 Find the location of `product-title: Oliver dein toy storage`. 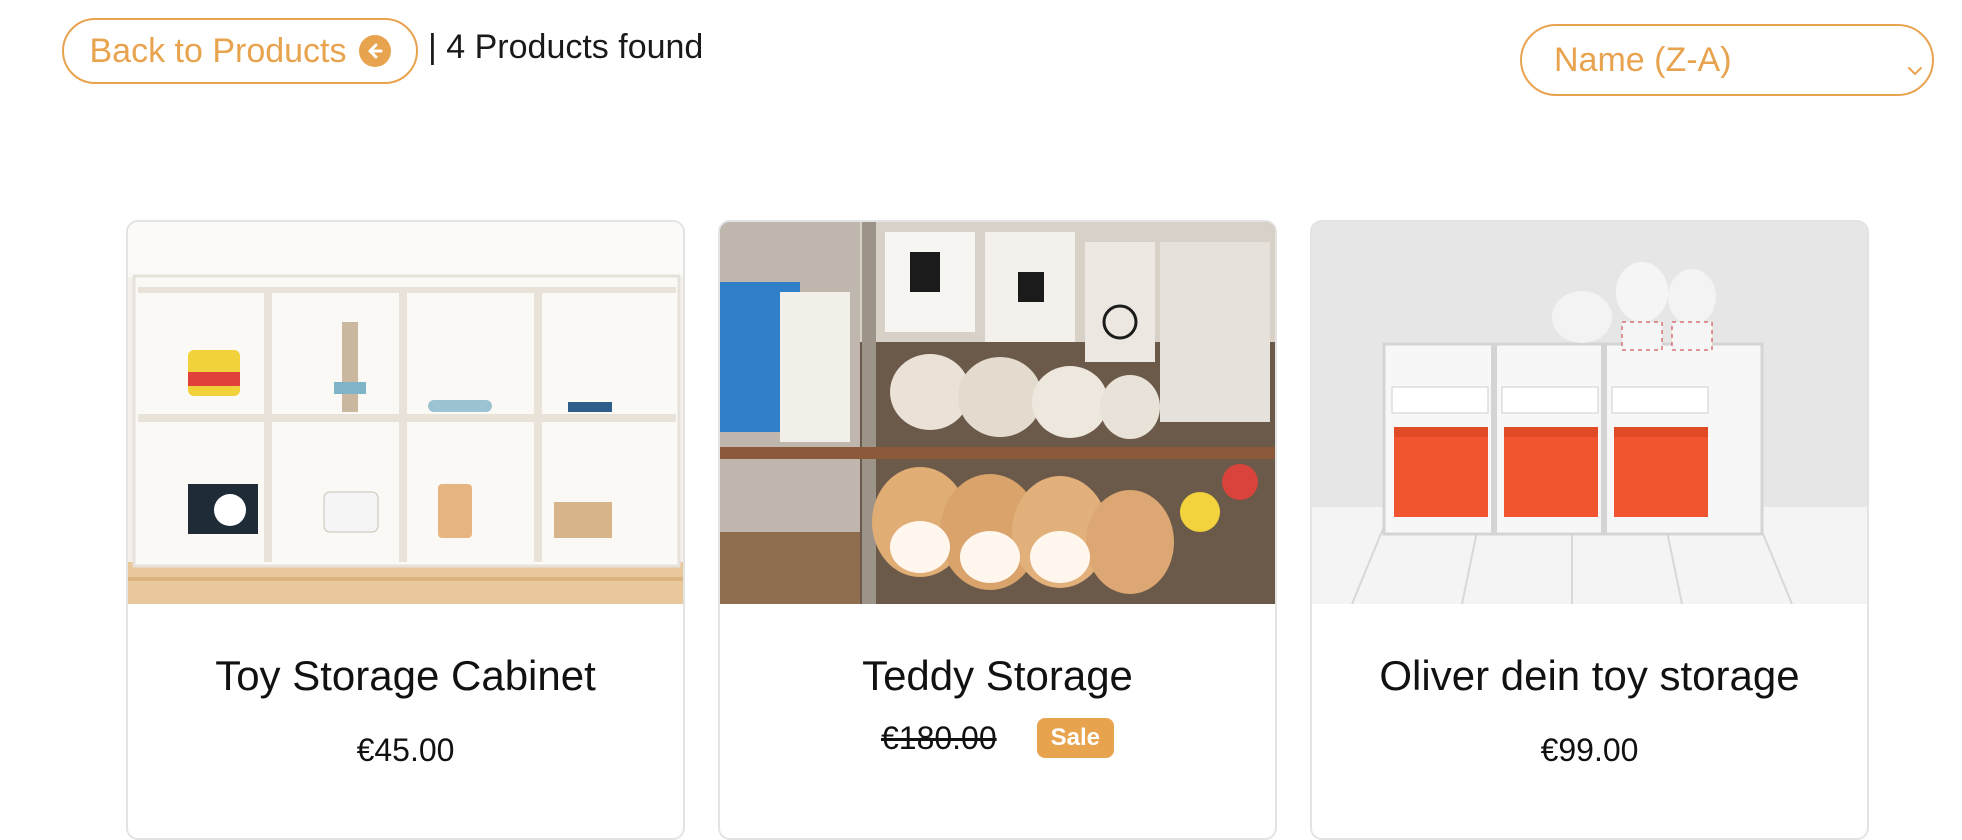

product-title: Oliver dein toy storage is located at coordinates (1589, 676).